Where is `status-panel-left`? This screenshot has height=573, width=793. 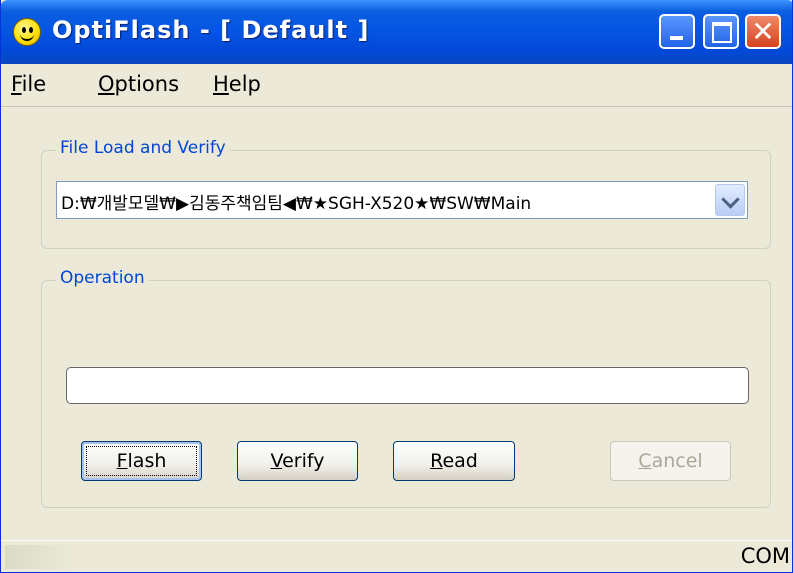 status-panel-left is located at coordinates (40, 557).